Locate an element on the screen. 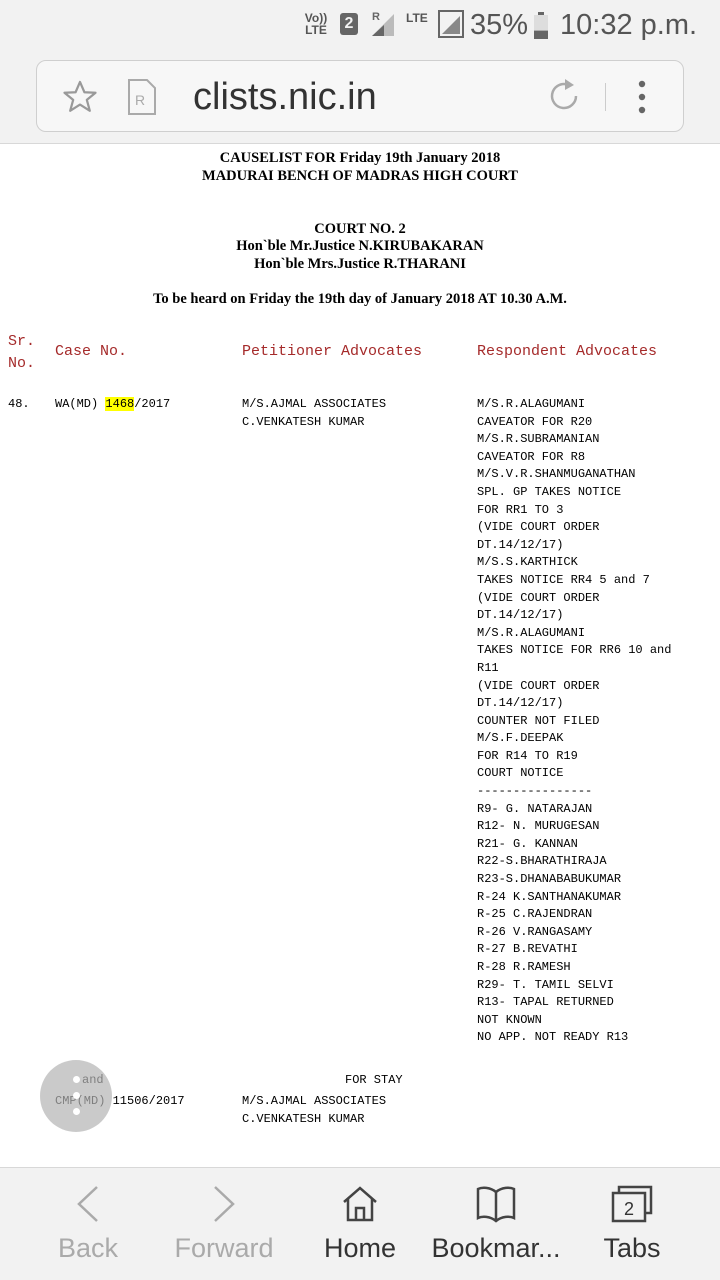 Image resolution: width=720 pixels, height=1280 pixels. bottom-navigation: Back Forward Home Bookmar... 2 Tabs is located at coordinates (360, 1223).